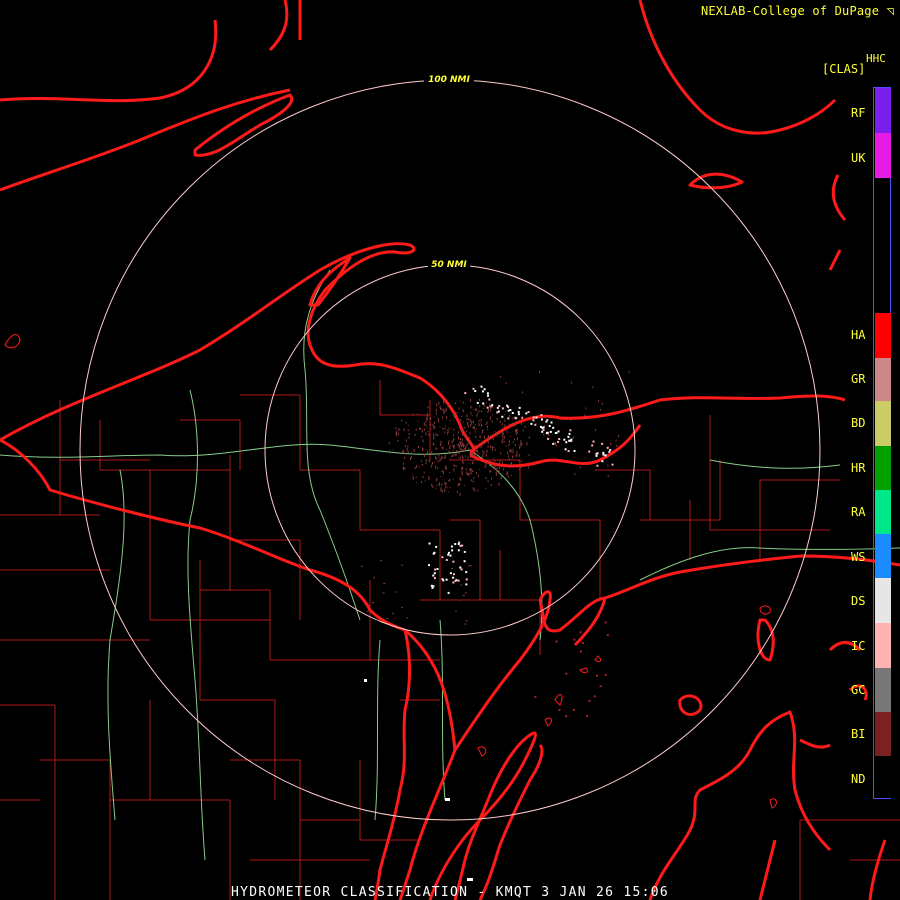  I want to click on nexlab-credit: NEXLAB-College of DuPage ◹, so click(797, 11).